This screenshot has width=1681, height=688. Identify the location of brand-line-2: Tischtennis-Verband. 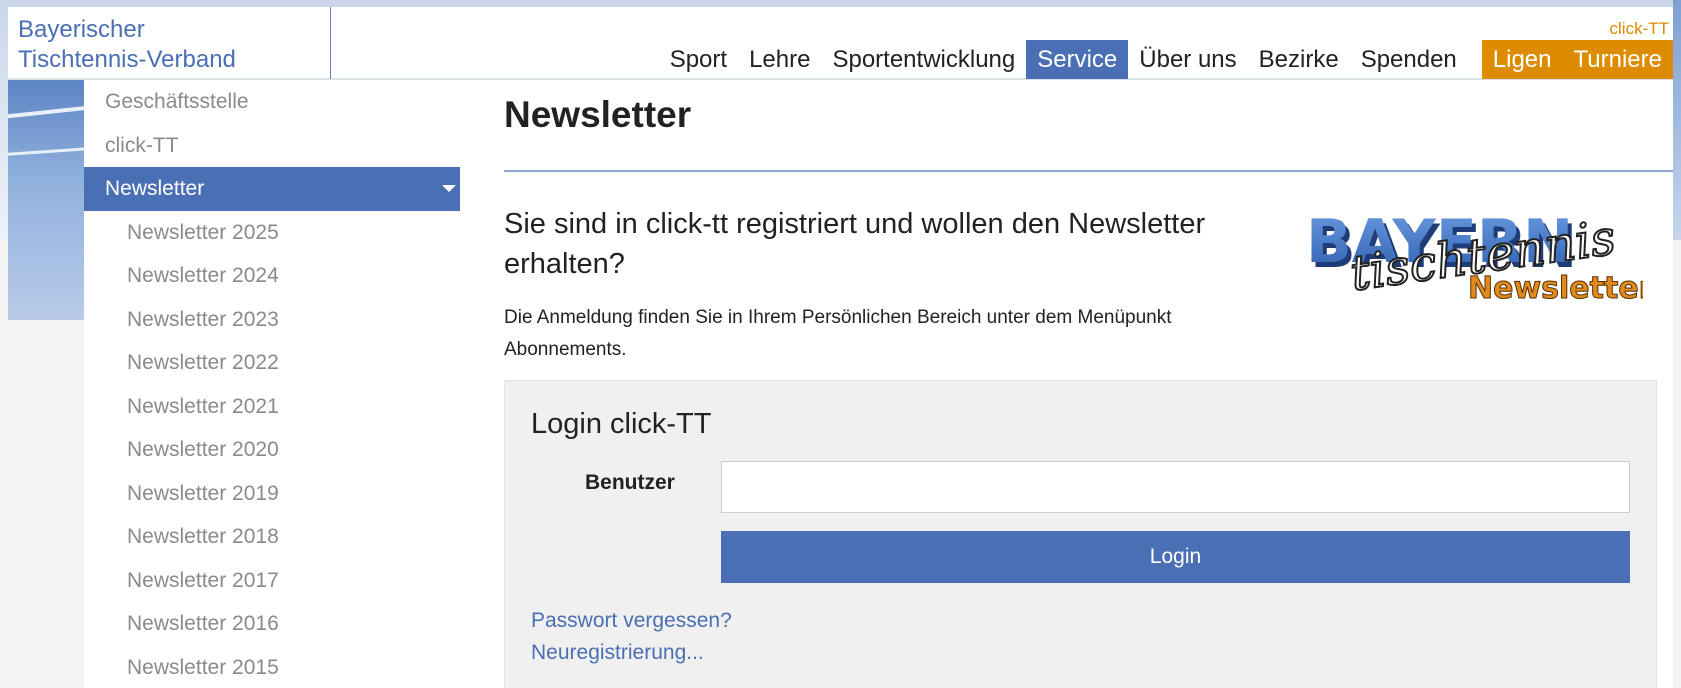
(127, 59).